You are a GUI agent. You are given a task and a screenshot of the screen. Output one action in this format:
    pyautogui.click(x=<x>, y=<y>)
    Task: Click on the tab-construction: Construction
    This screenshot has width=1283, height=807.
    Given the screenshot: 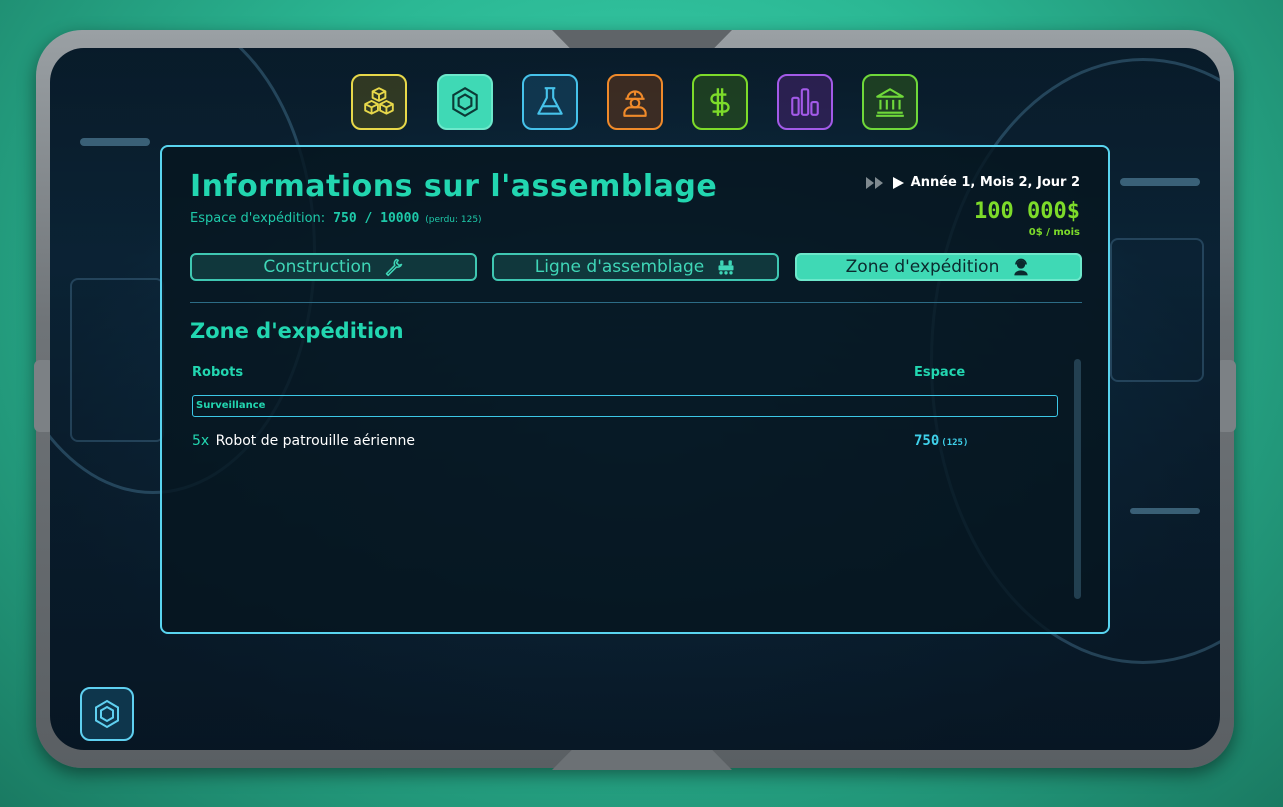 What is the action you would take?
    pyautogui.click(x=333, y=267)
    